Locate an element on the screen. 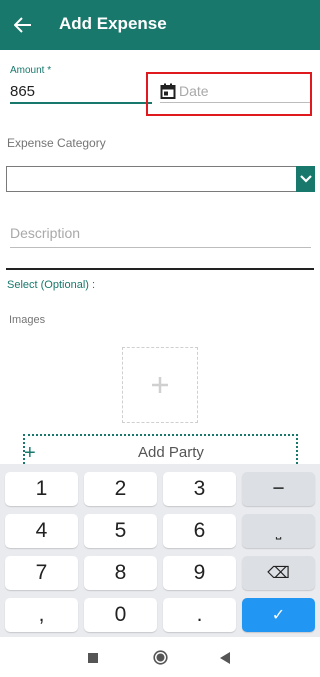  key-minus: − is located at coordinates (278, 489).